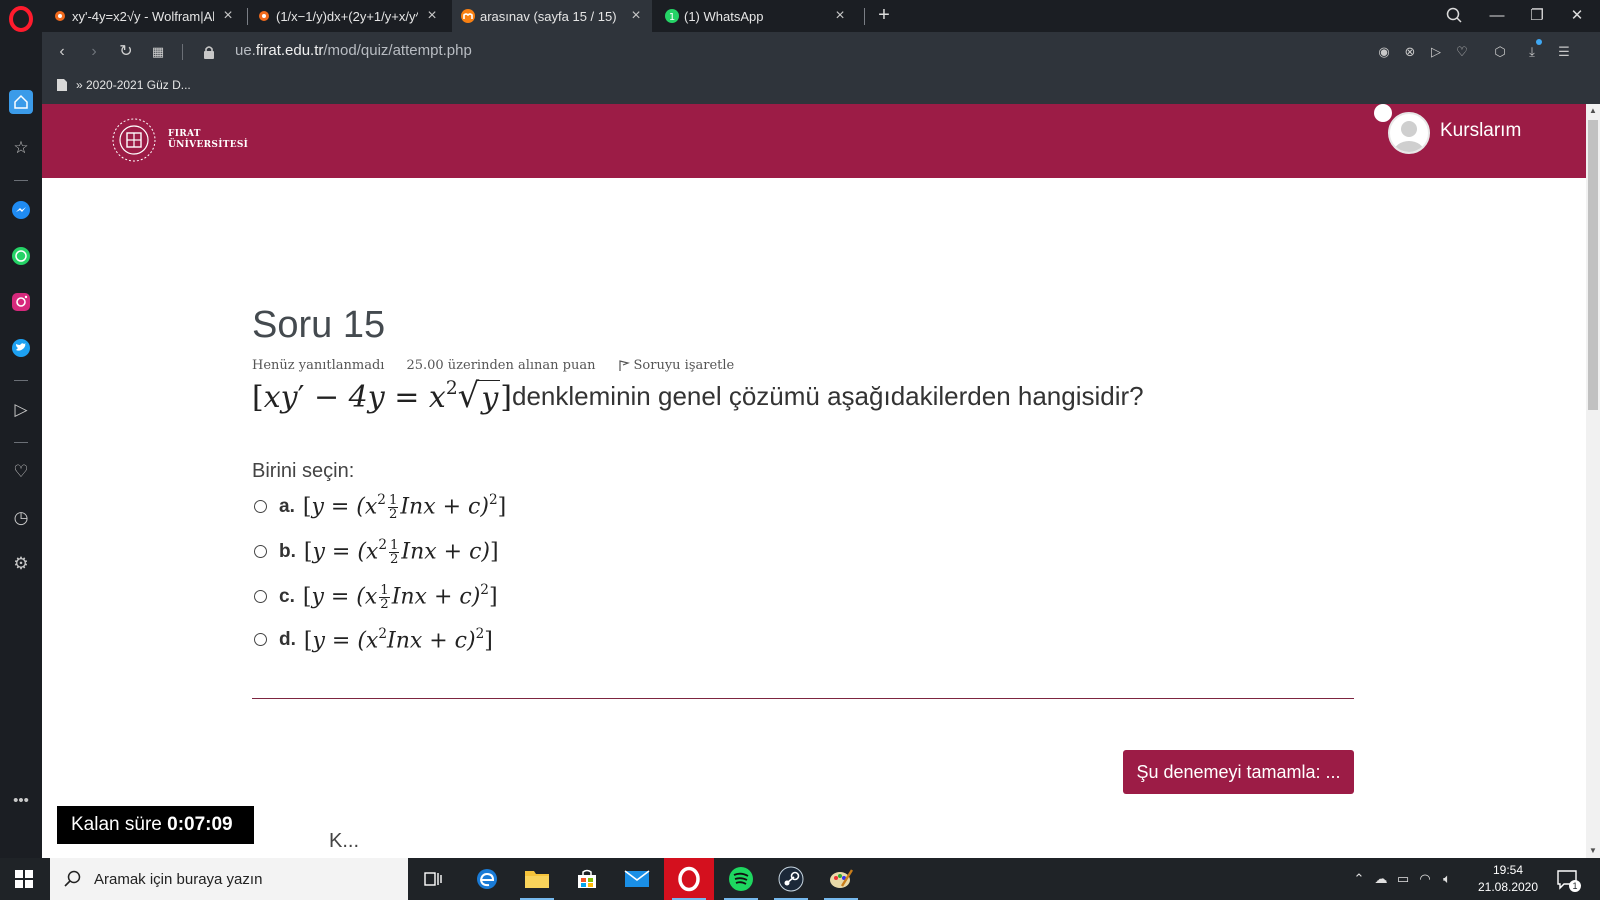 Image resolution: width=1600 pixels, height=900 pixels. What do you see at coordinates (1455, 16) in the screenshot?
I see `search-tabs-icon` at bounding box center [1455, 16].